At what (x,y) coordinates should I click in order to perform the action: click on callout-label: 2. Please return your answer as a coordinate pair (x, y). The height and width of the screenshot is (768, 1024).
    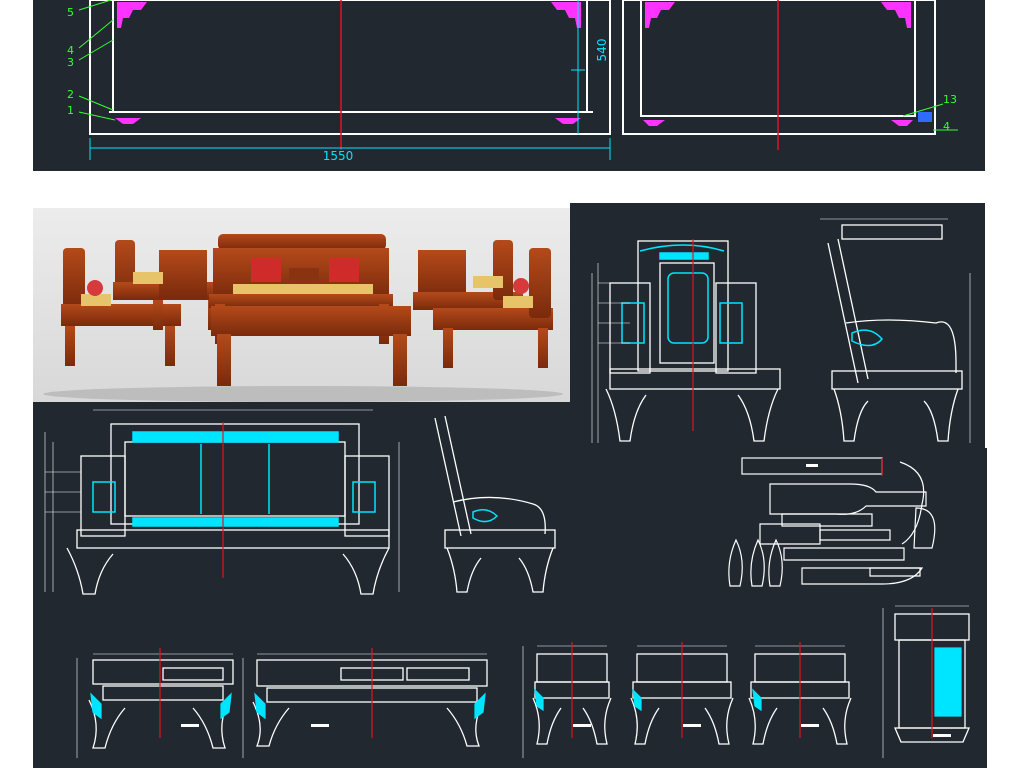
    Looking at the image, I should click on (70, 94).